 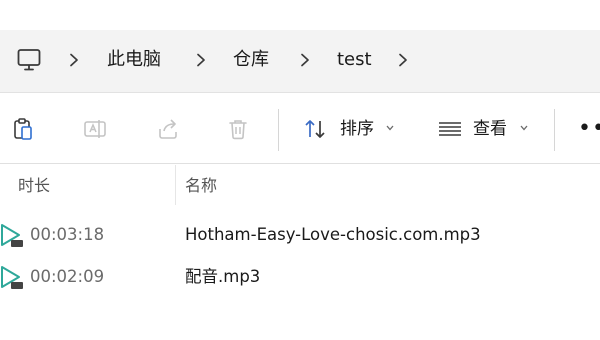 What do you see at coordinates (315, 129) in the screenshot?
I see `sort-arrows-icon` at bounding box center [315, 129].